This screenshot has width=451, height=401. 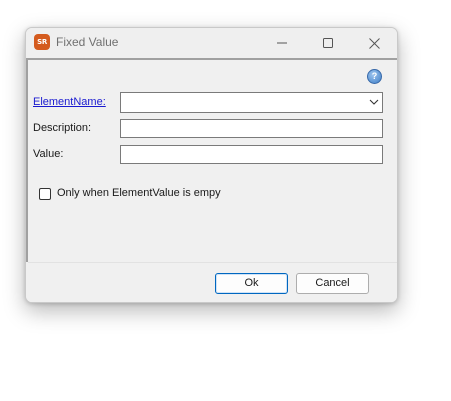 What do you see at coordinates (251, 102) in the screenshot?
I see `element-name-combobox` at bounding box center [251, 102].